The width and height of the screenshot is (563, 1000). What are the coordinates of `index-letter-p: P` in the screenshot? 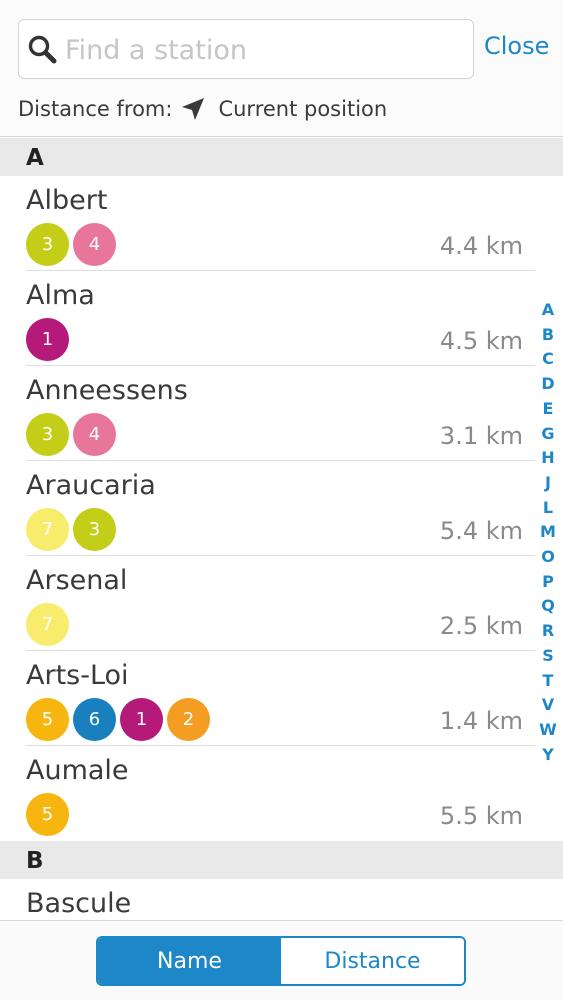 It's located at (548, 582).